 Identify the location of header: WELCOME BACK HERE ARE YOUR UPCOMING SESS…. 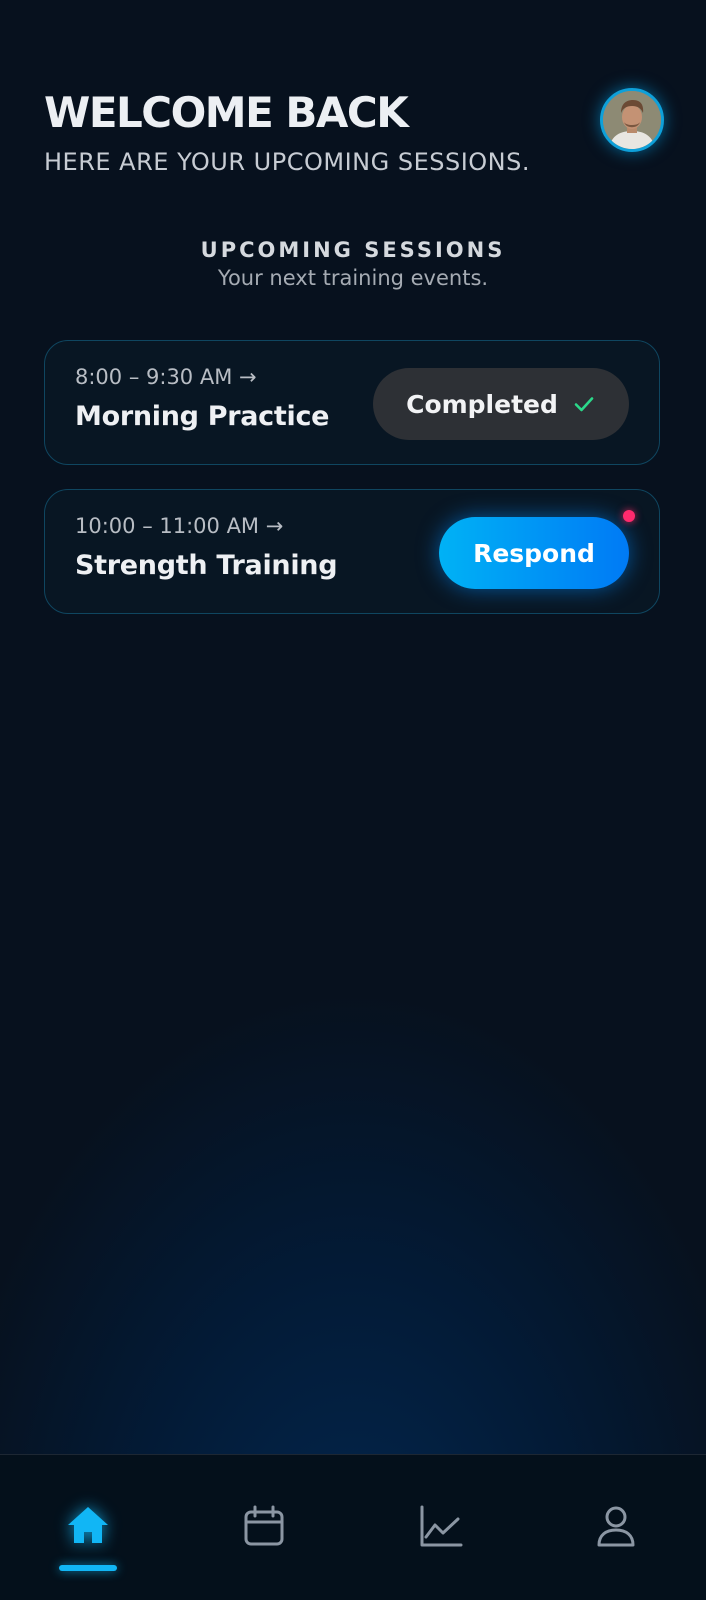
(354, 138).